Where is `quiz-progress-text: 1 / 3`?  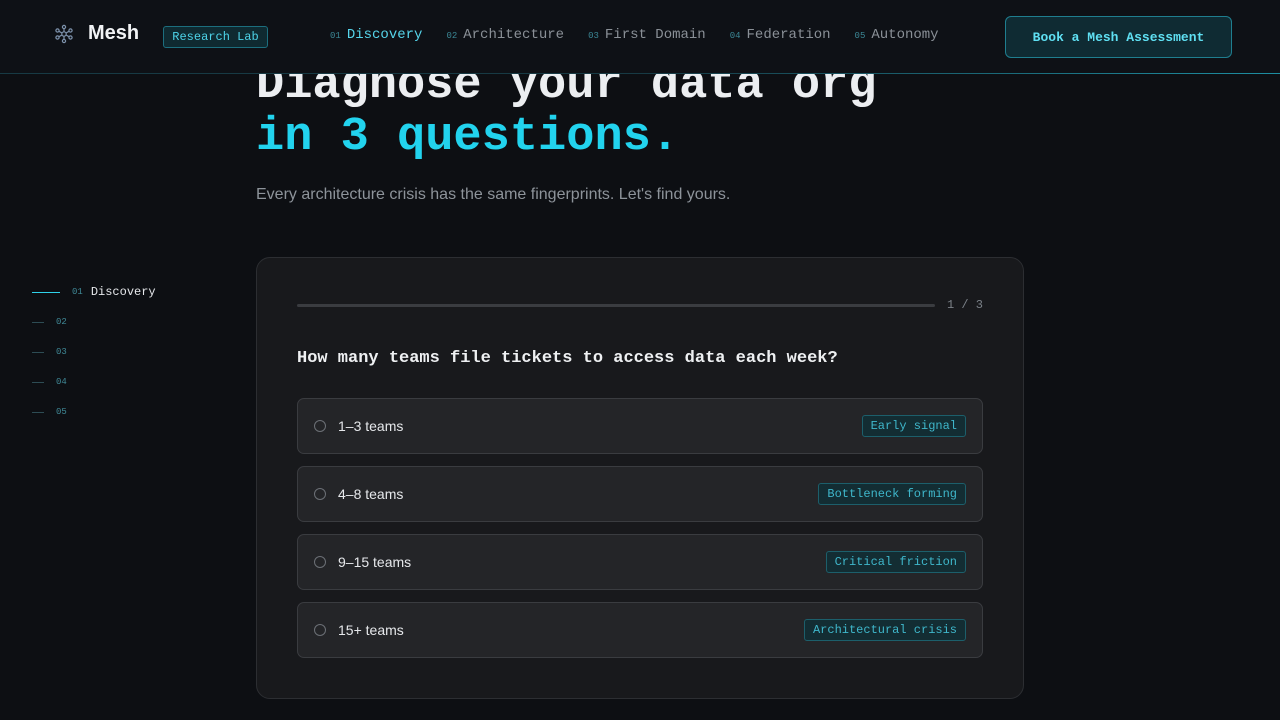 quiz-progress-text: 1 / 3 is located at coordinates (965, 305).